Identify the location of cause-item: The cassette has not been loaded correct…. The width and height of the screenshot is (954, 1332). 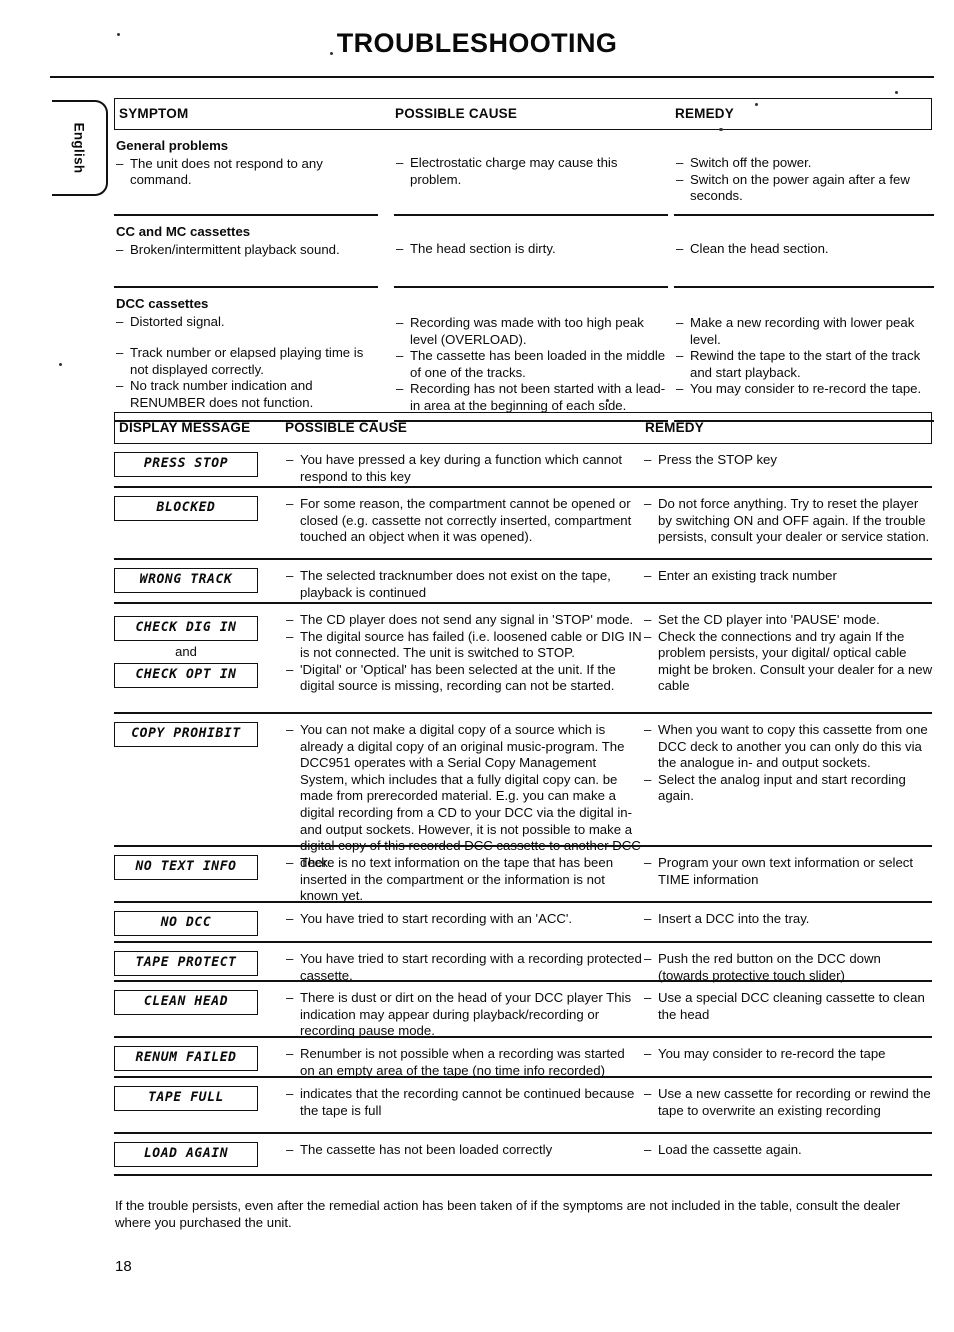
(464, 1150).